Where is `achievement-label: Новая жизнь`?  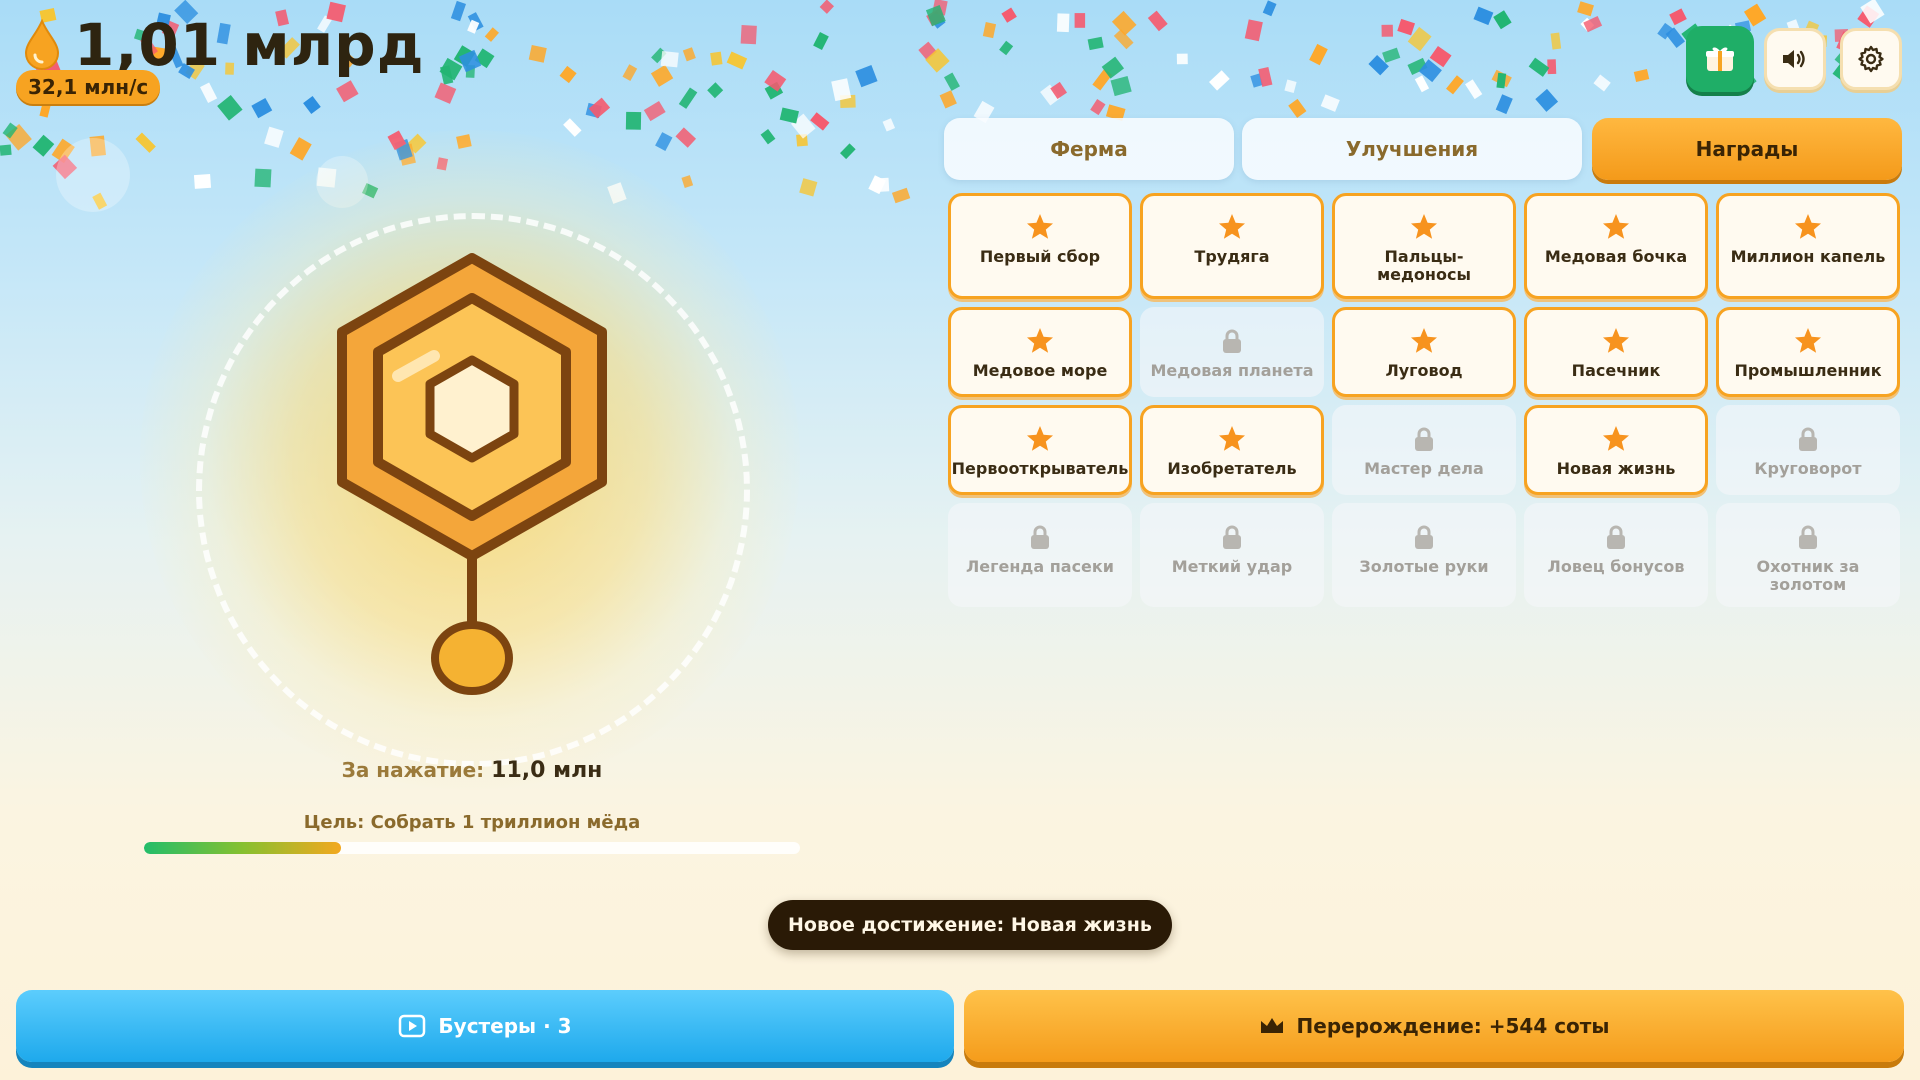 achievement-label: Новая жизнь is located at coordinates (1616, 468).